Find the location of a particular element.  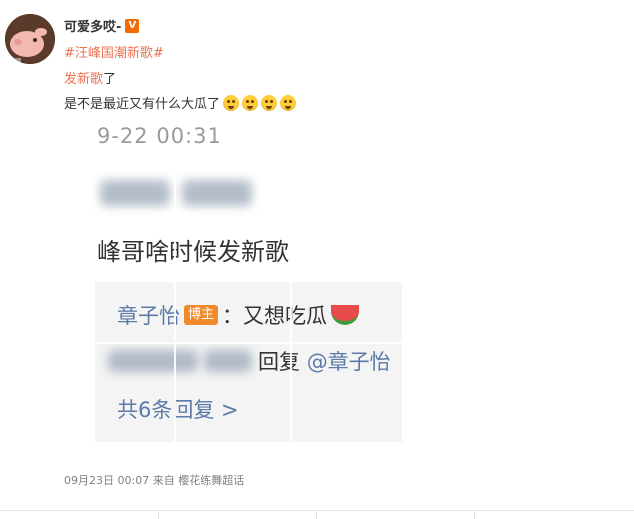

watermelon-icon is located at coordinates (345, 315).